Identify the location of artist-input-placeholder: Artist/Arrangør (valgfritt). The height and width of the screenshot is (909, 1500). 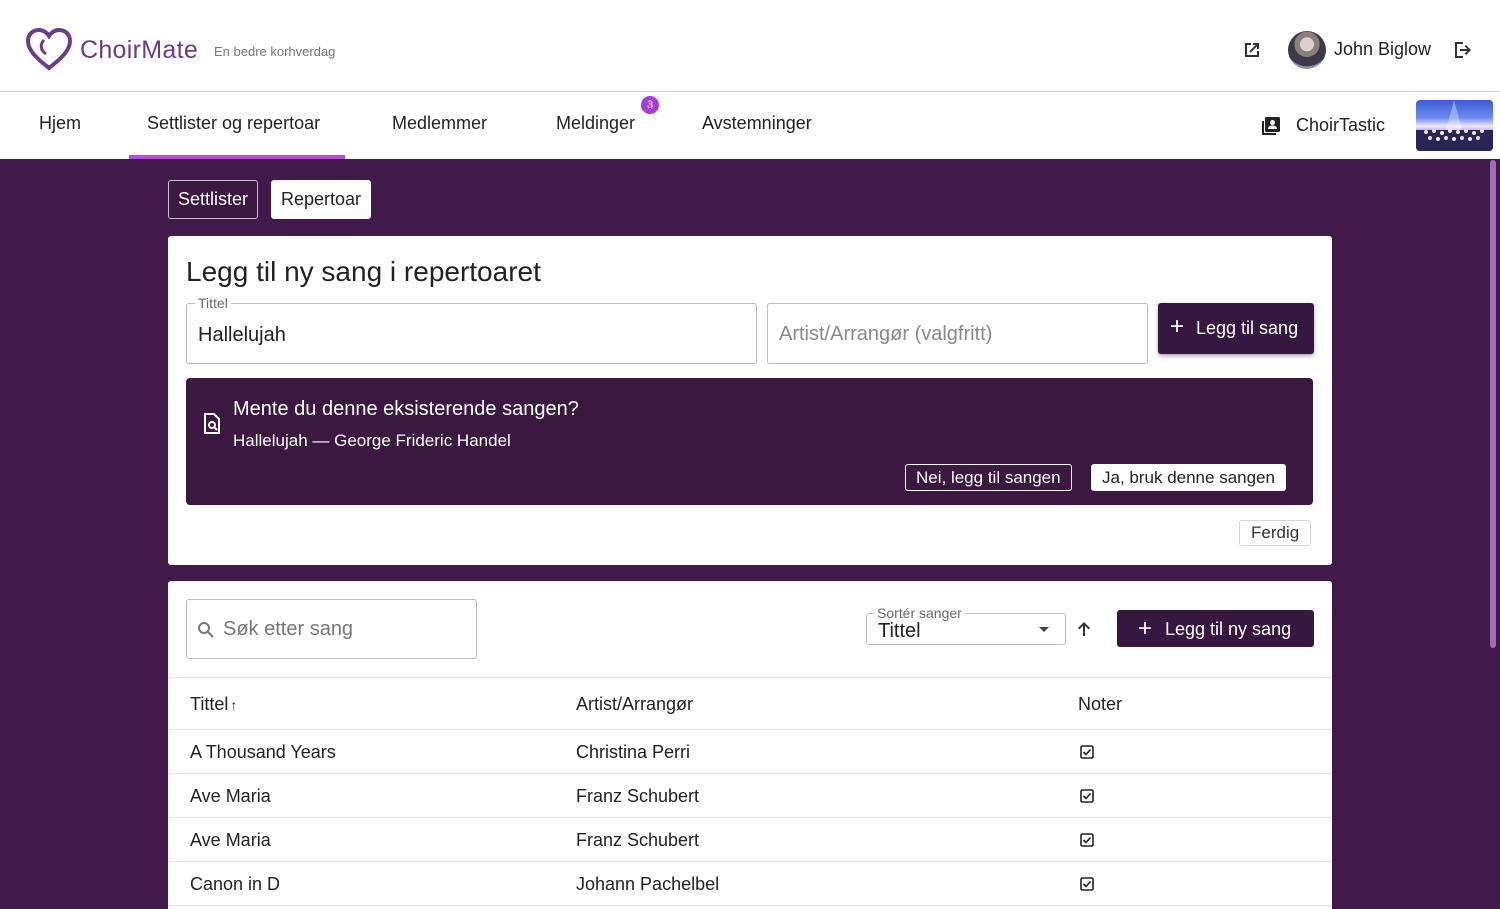
(885, 334).